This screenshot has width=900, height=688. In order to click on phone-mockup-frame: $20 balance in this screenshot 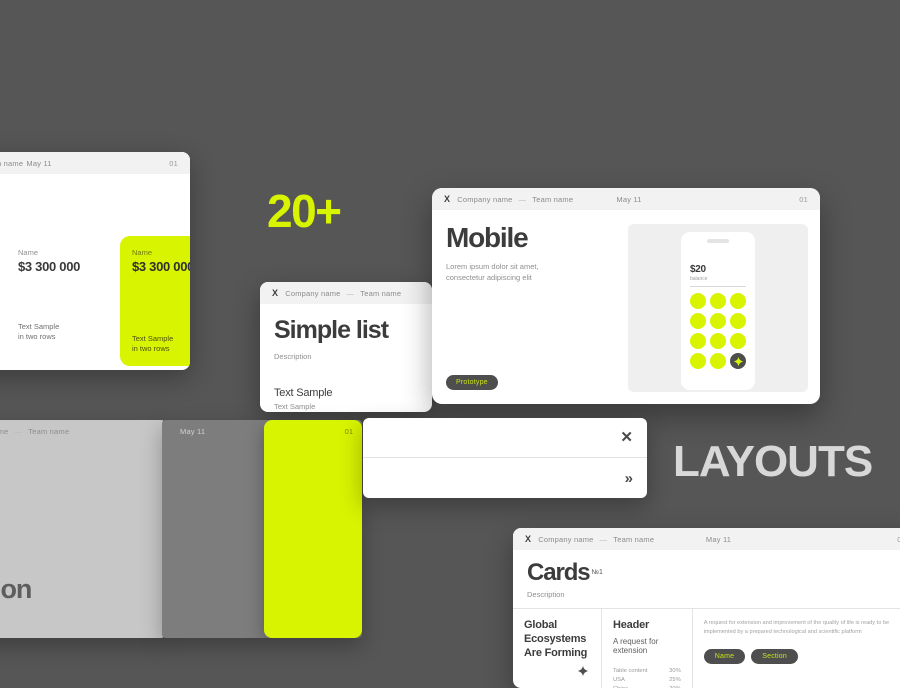, I will do `click(718, 308)`.